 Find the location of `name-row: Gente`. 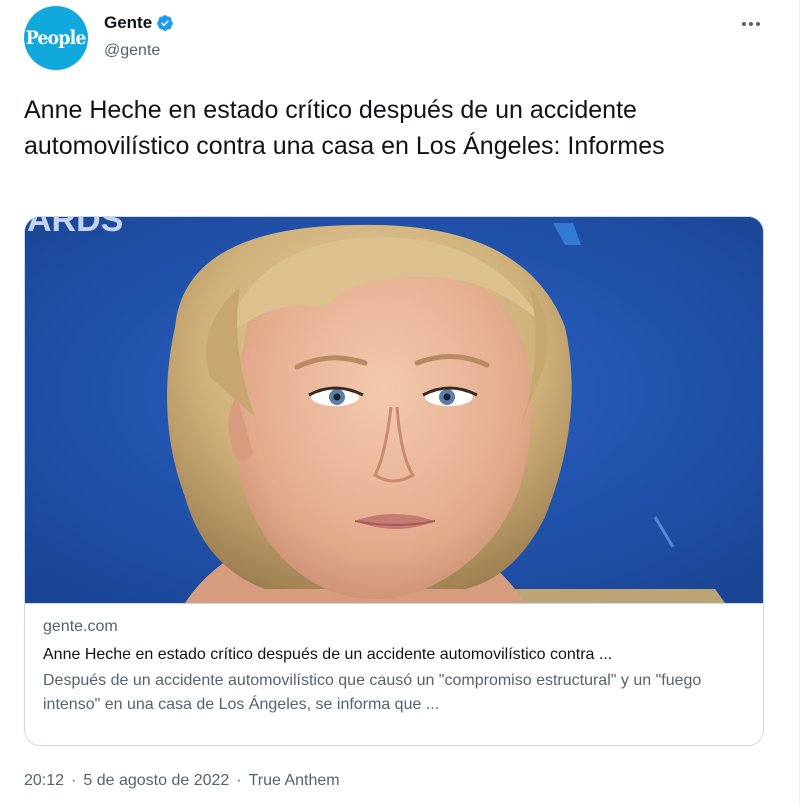

name-row: Gente is located at coordinates (139, 23).